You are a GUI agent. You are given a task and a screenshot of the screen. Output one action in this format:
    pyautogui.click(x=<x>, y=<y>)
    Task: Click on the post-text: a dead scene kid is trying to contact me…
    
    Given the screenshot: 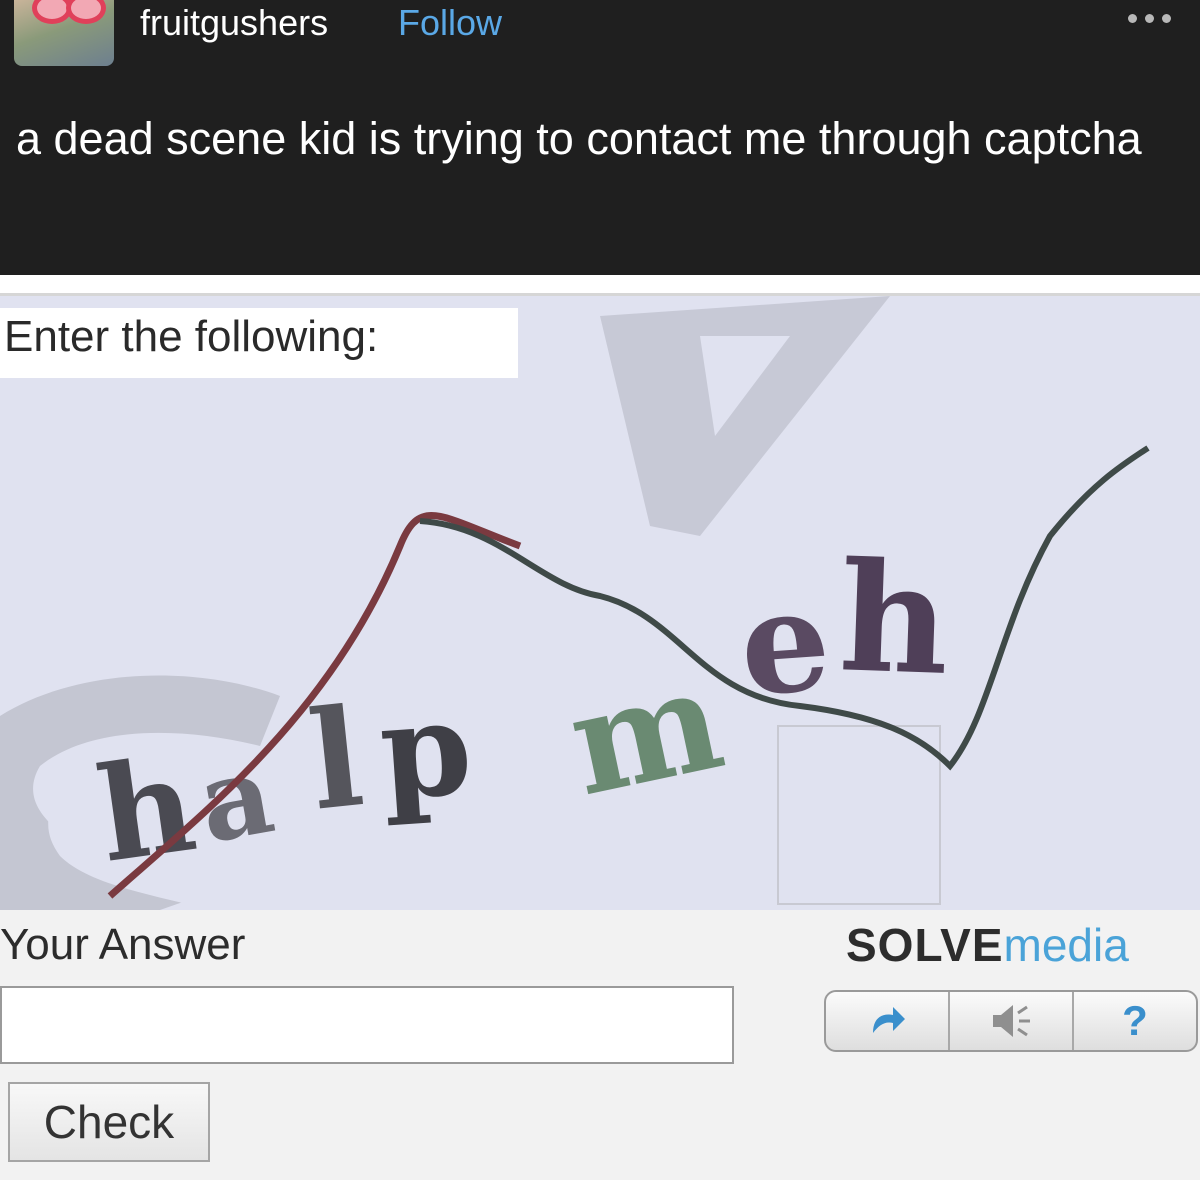 What is the action you would take?
    pyautogui.click(x=579, y=138)
    